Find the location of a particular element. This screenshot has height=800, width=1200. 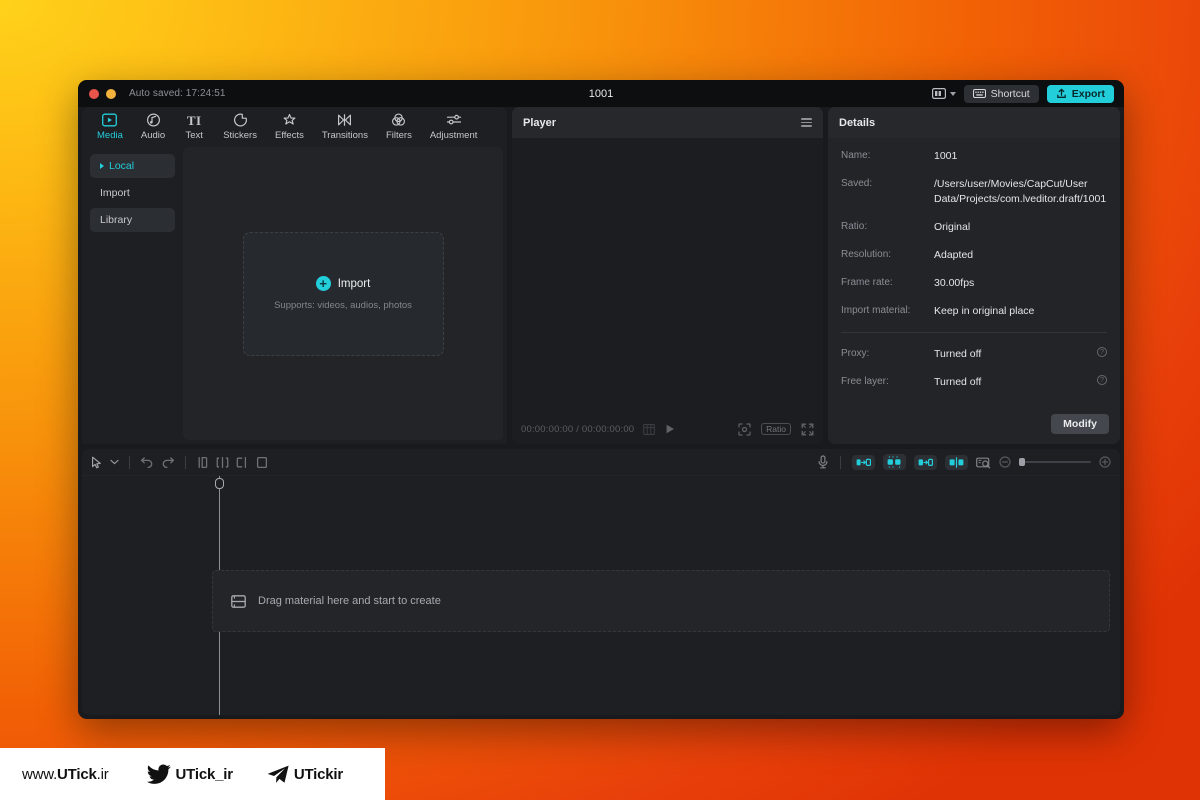

detail-row-resolution: Resolution: Adapted is located at coordinates (974, 255).